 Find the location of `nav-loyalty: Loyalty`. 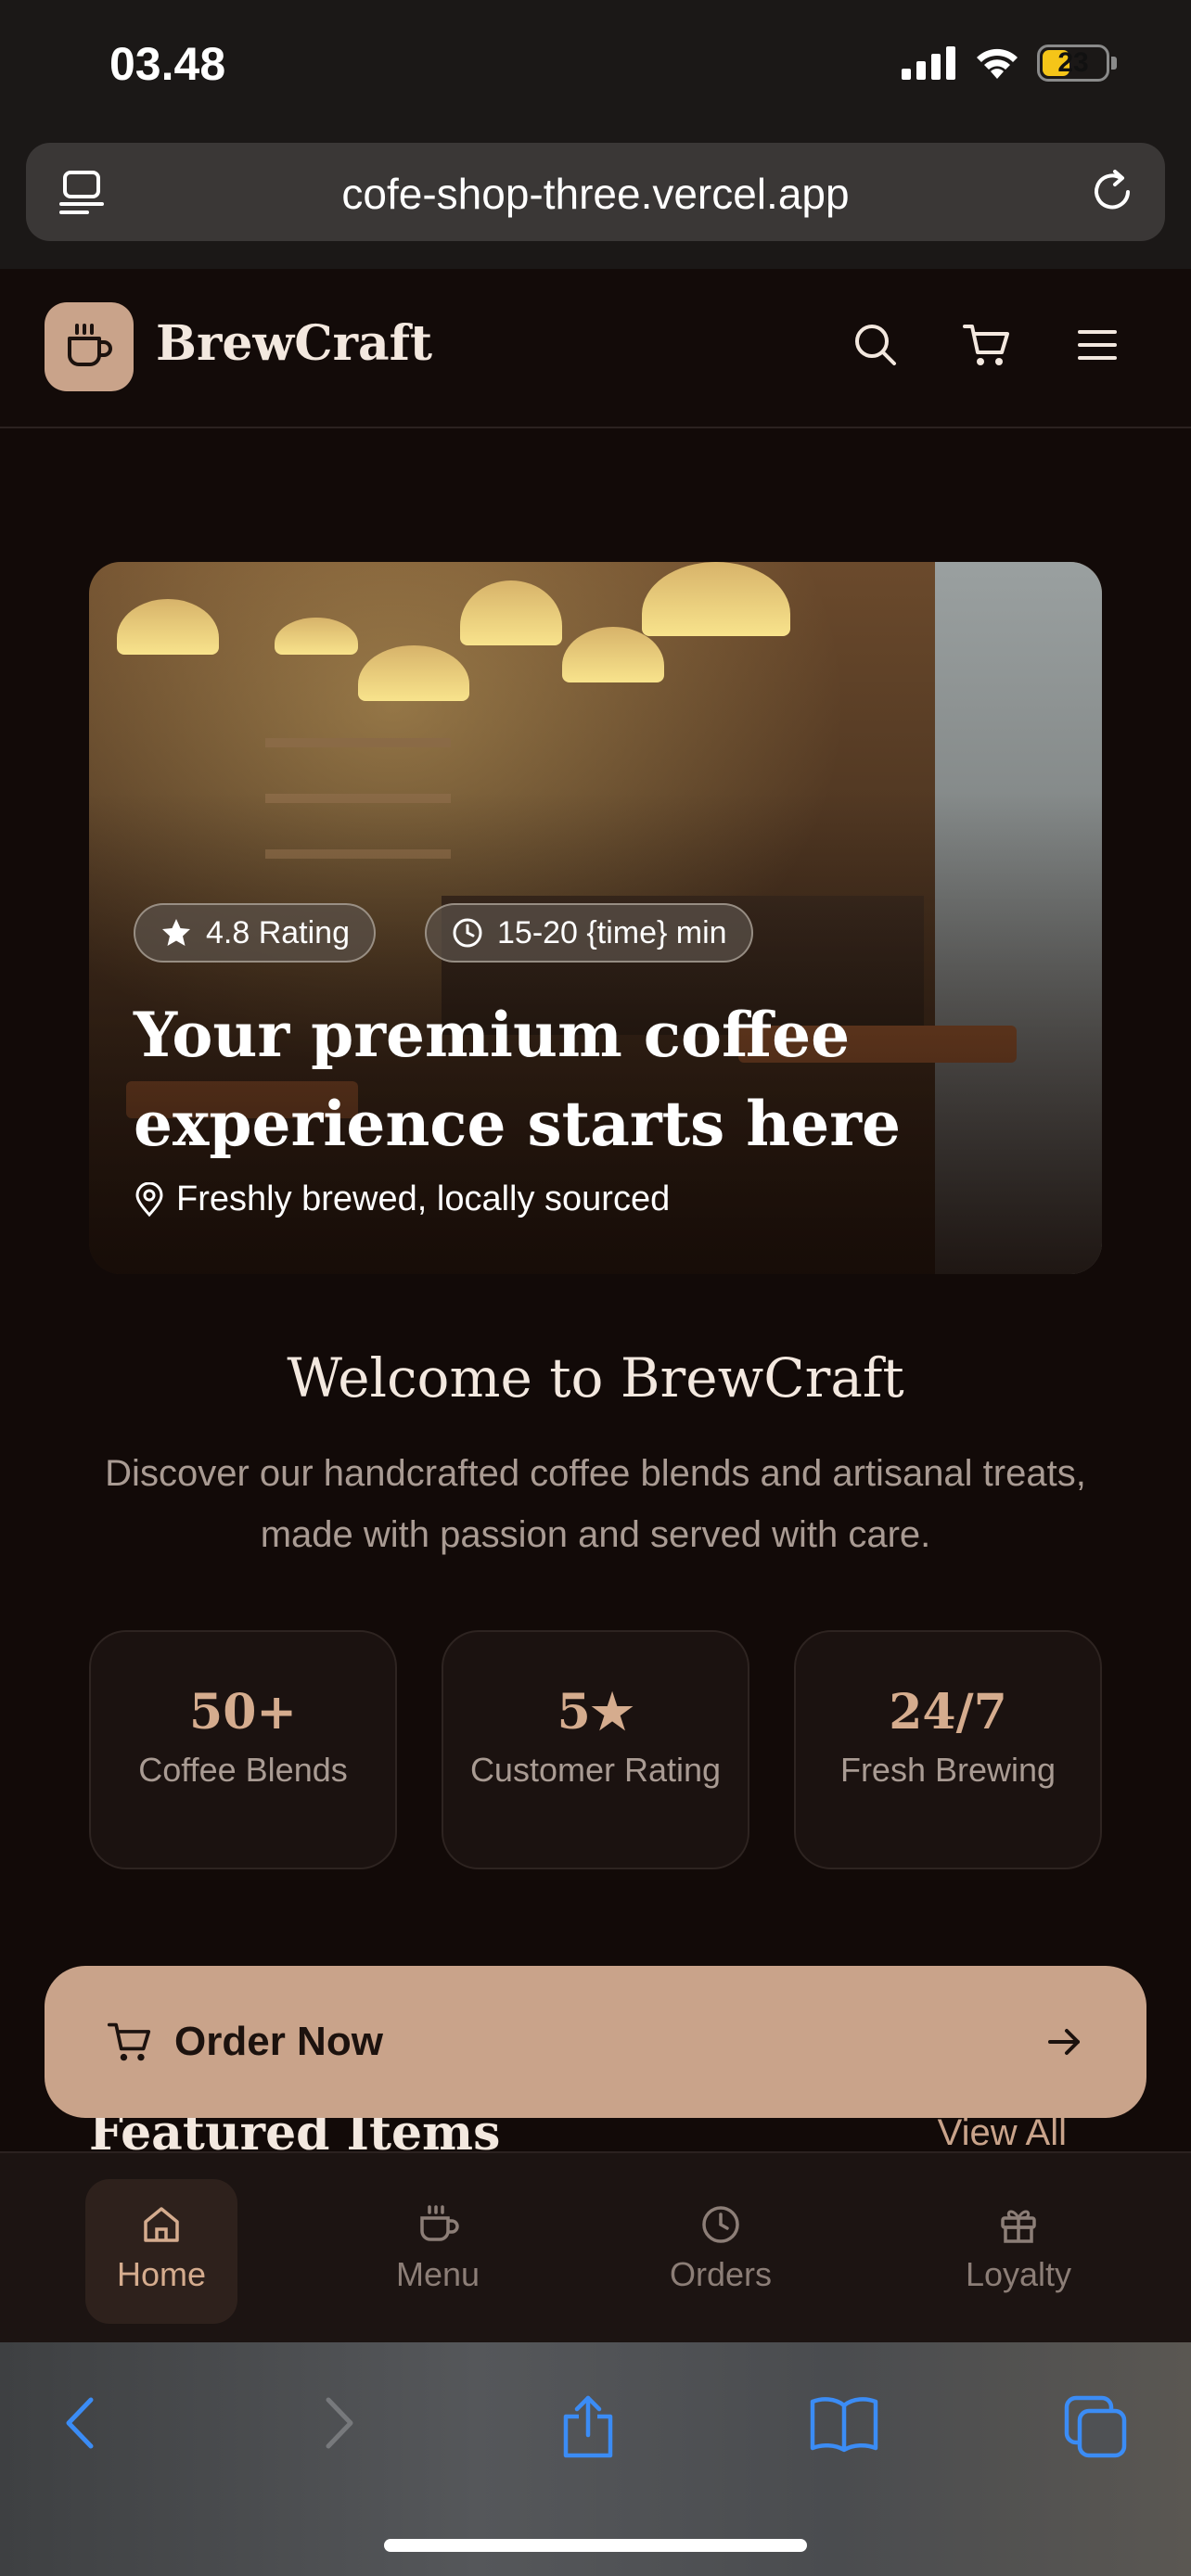

nav-loyalty: Loyalty is located at coordinates (1018, 2251).